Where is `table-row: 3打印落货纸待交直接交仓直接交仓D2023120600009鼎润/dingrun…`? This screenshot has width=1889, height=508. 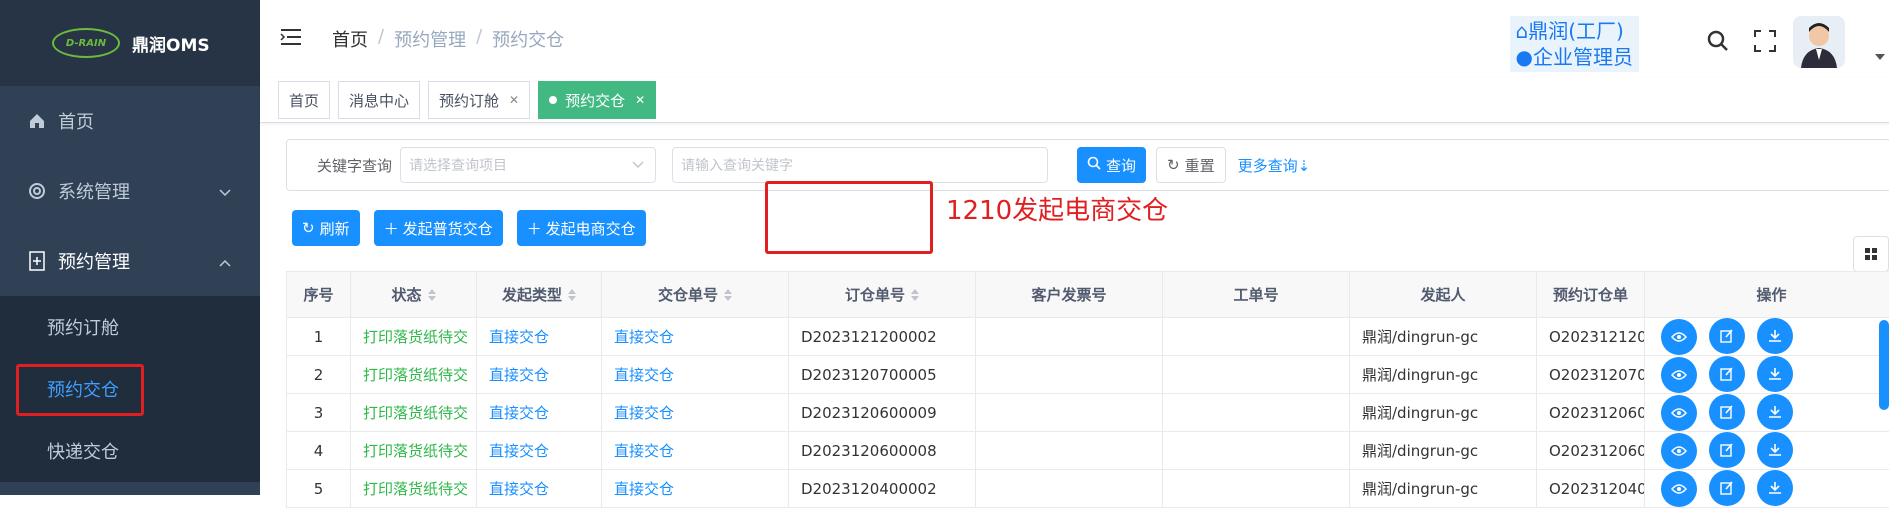
table-row: 3打印落货纸待交直接交仓直接交仓D2023120600009鼎润/dingrun… is located at coordinates (1088, 413).